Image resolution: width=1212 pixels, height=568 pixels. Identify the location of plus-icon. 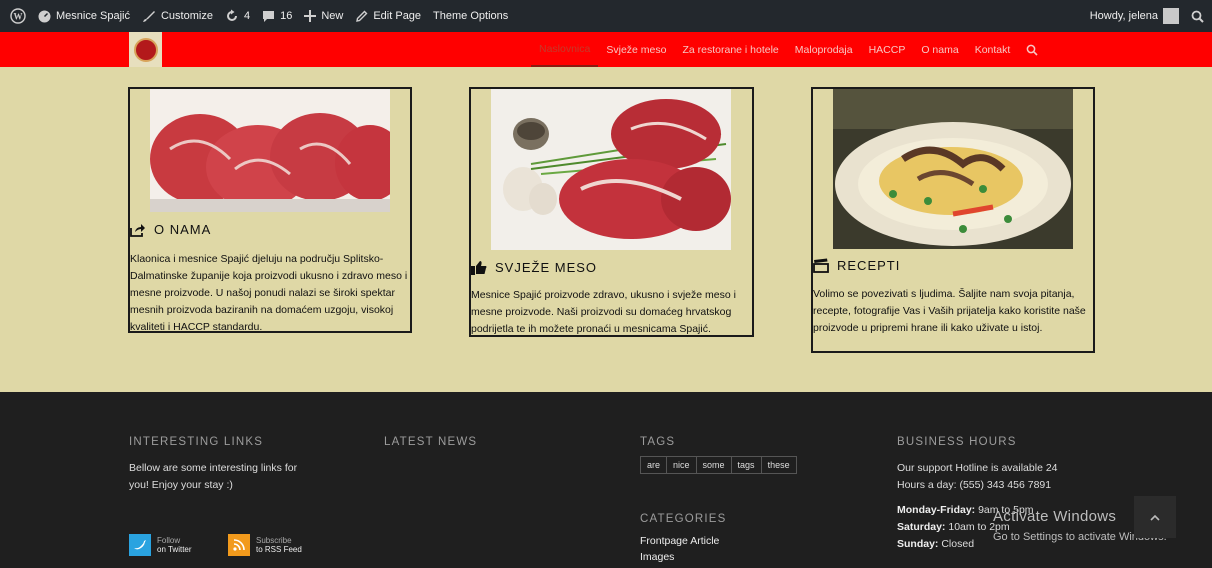
(310, 16).